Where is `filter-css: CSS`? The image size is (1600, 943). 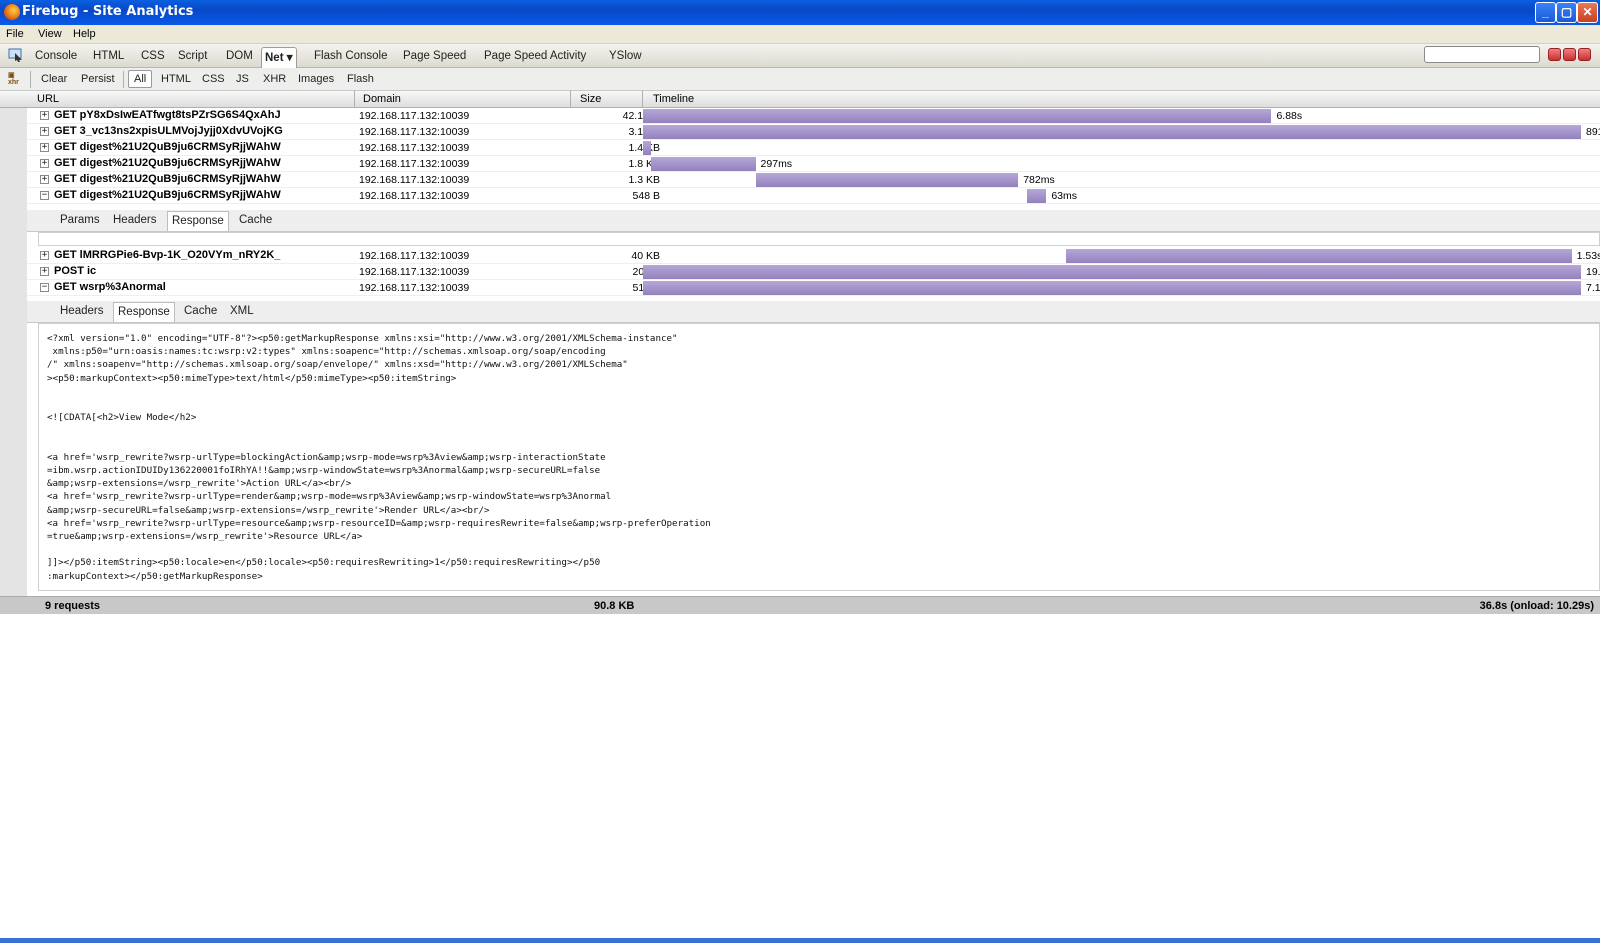 filter-css: CSS is located at coordinates (213, 79).